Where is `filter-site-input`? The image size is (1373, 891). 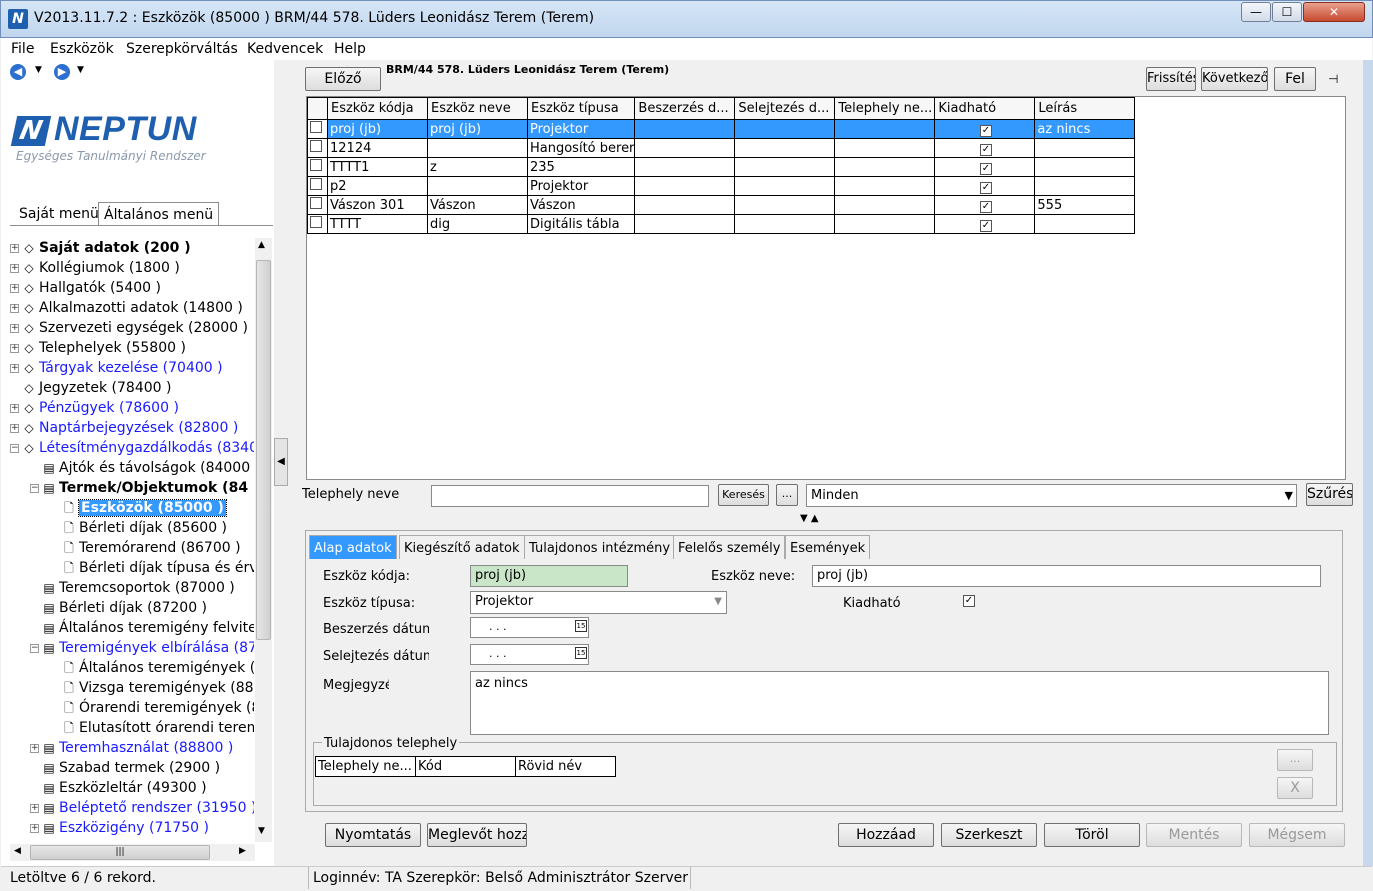 filter-site-input is located at coordinates (570, 496).